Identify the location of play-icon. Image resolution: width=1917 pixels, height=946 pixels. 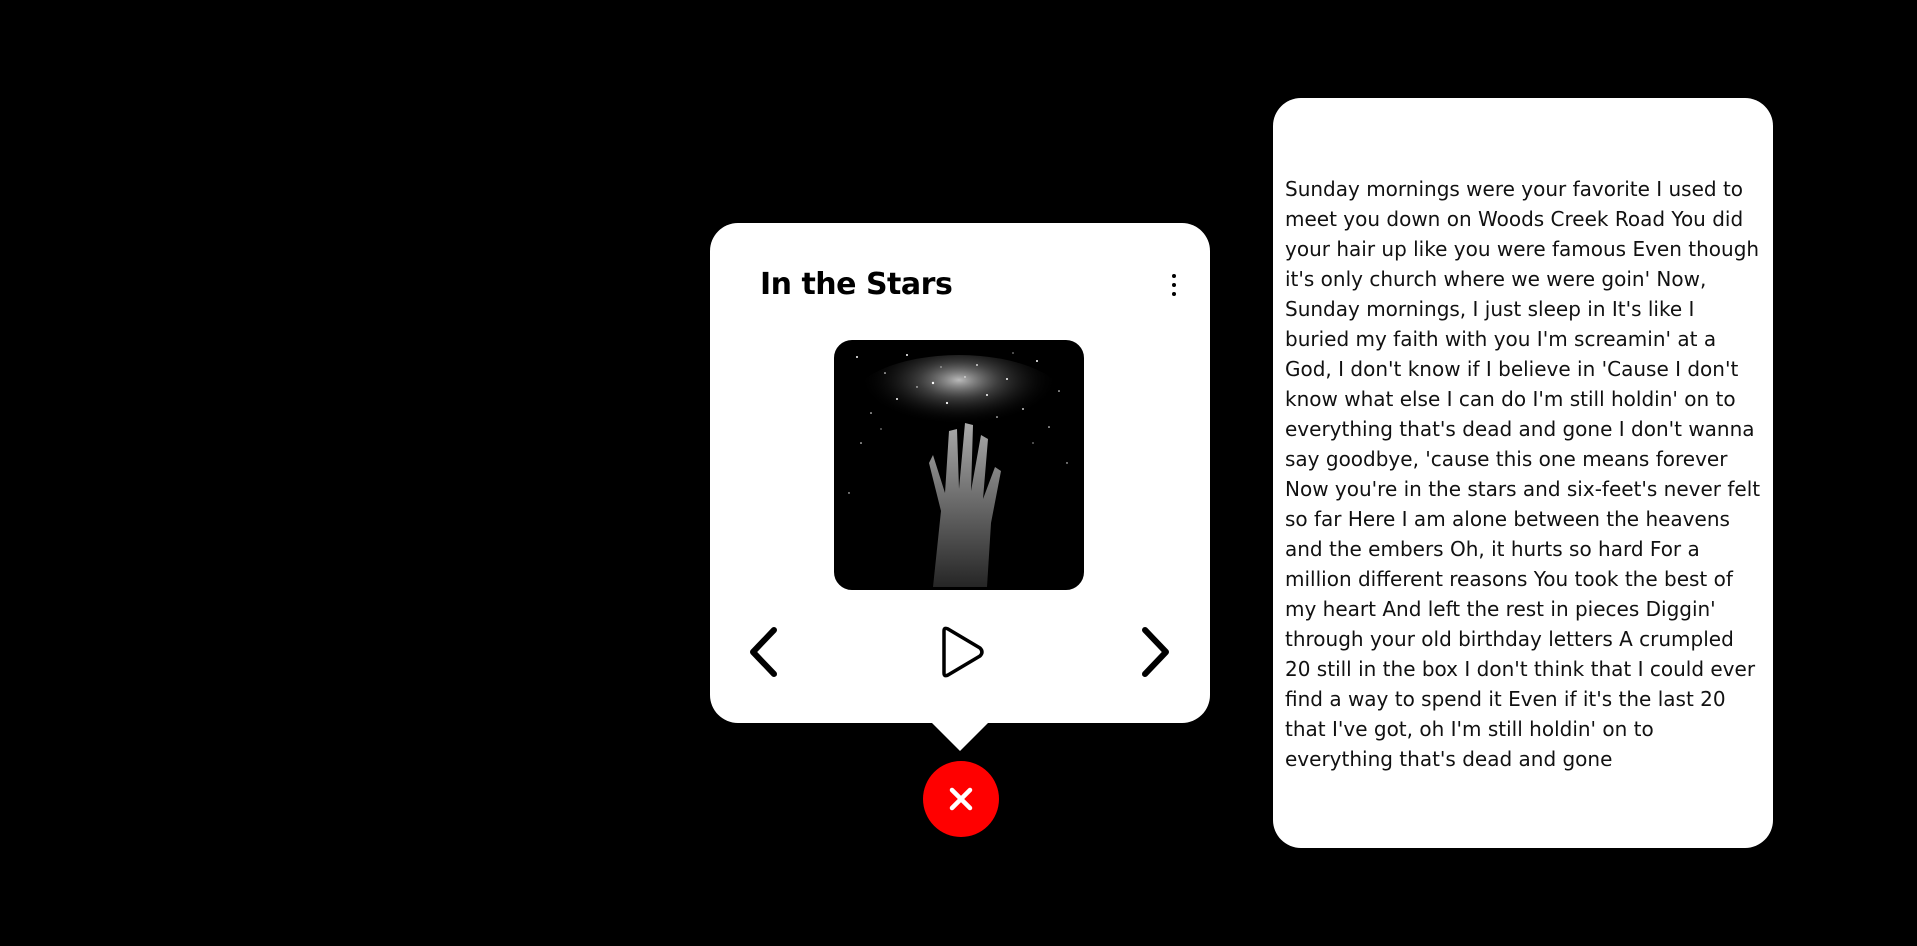
(963, 652).